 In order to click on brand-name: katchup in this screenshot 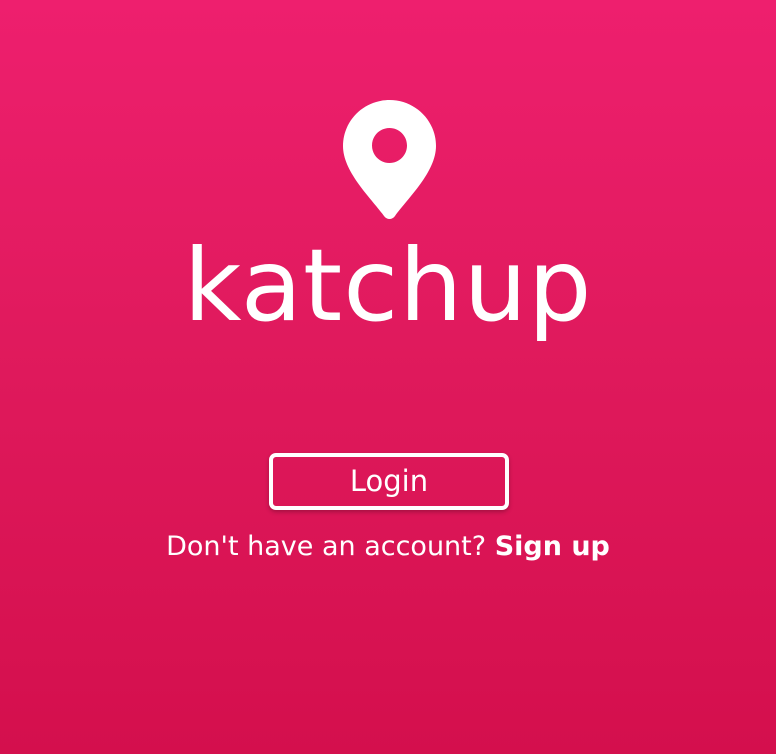, I will do `click(388, 285)`.